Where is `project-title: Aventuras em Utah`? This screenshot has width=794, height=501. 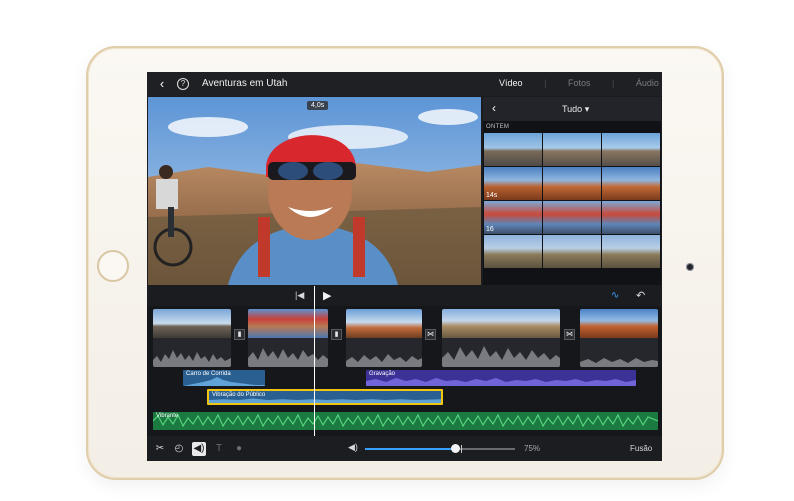
project-title: Aventuras em Utah is located at coordinates (245, 83).